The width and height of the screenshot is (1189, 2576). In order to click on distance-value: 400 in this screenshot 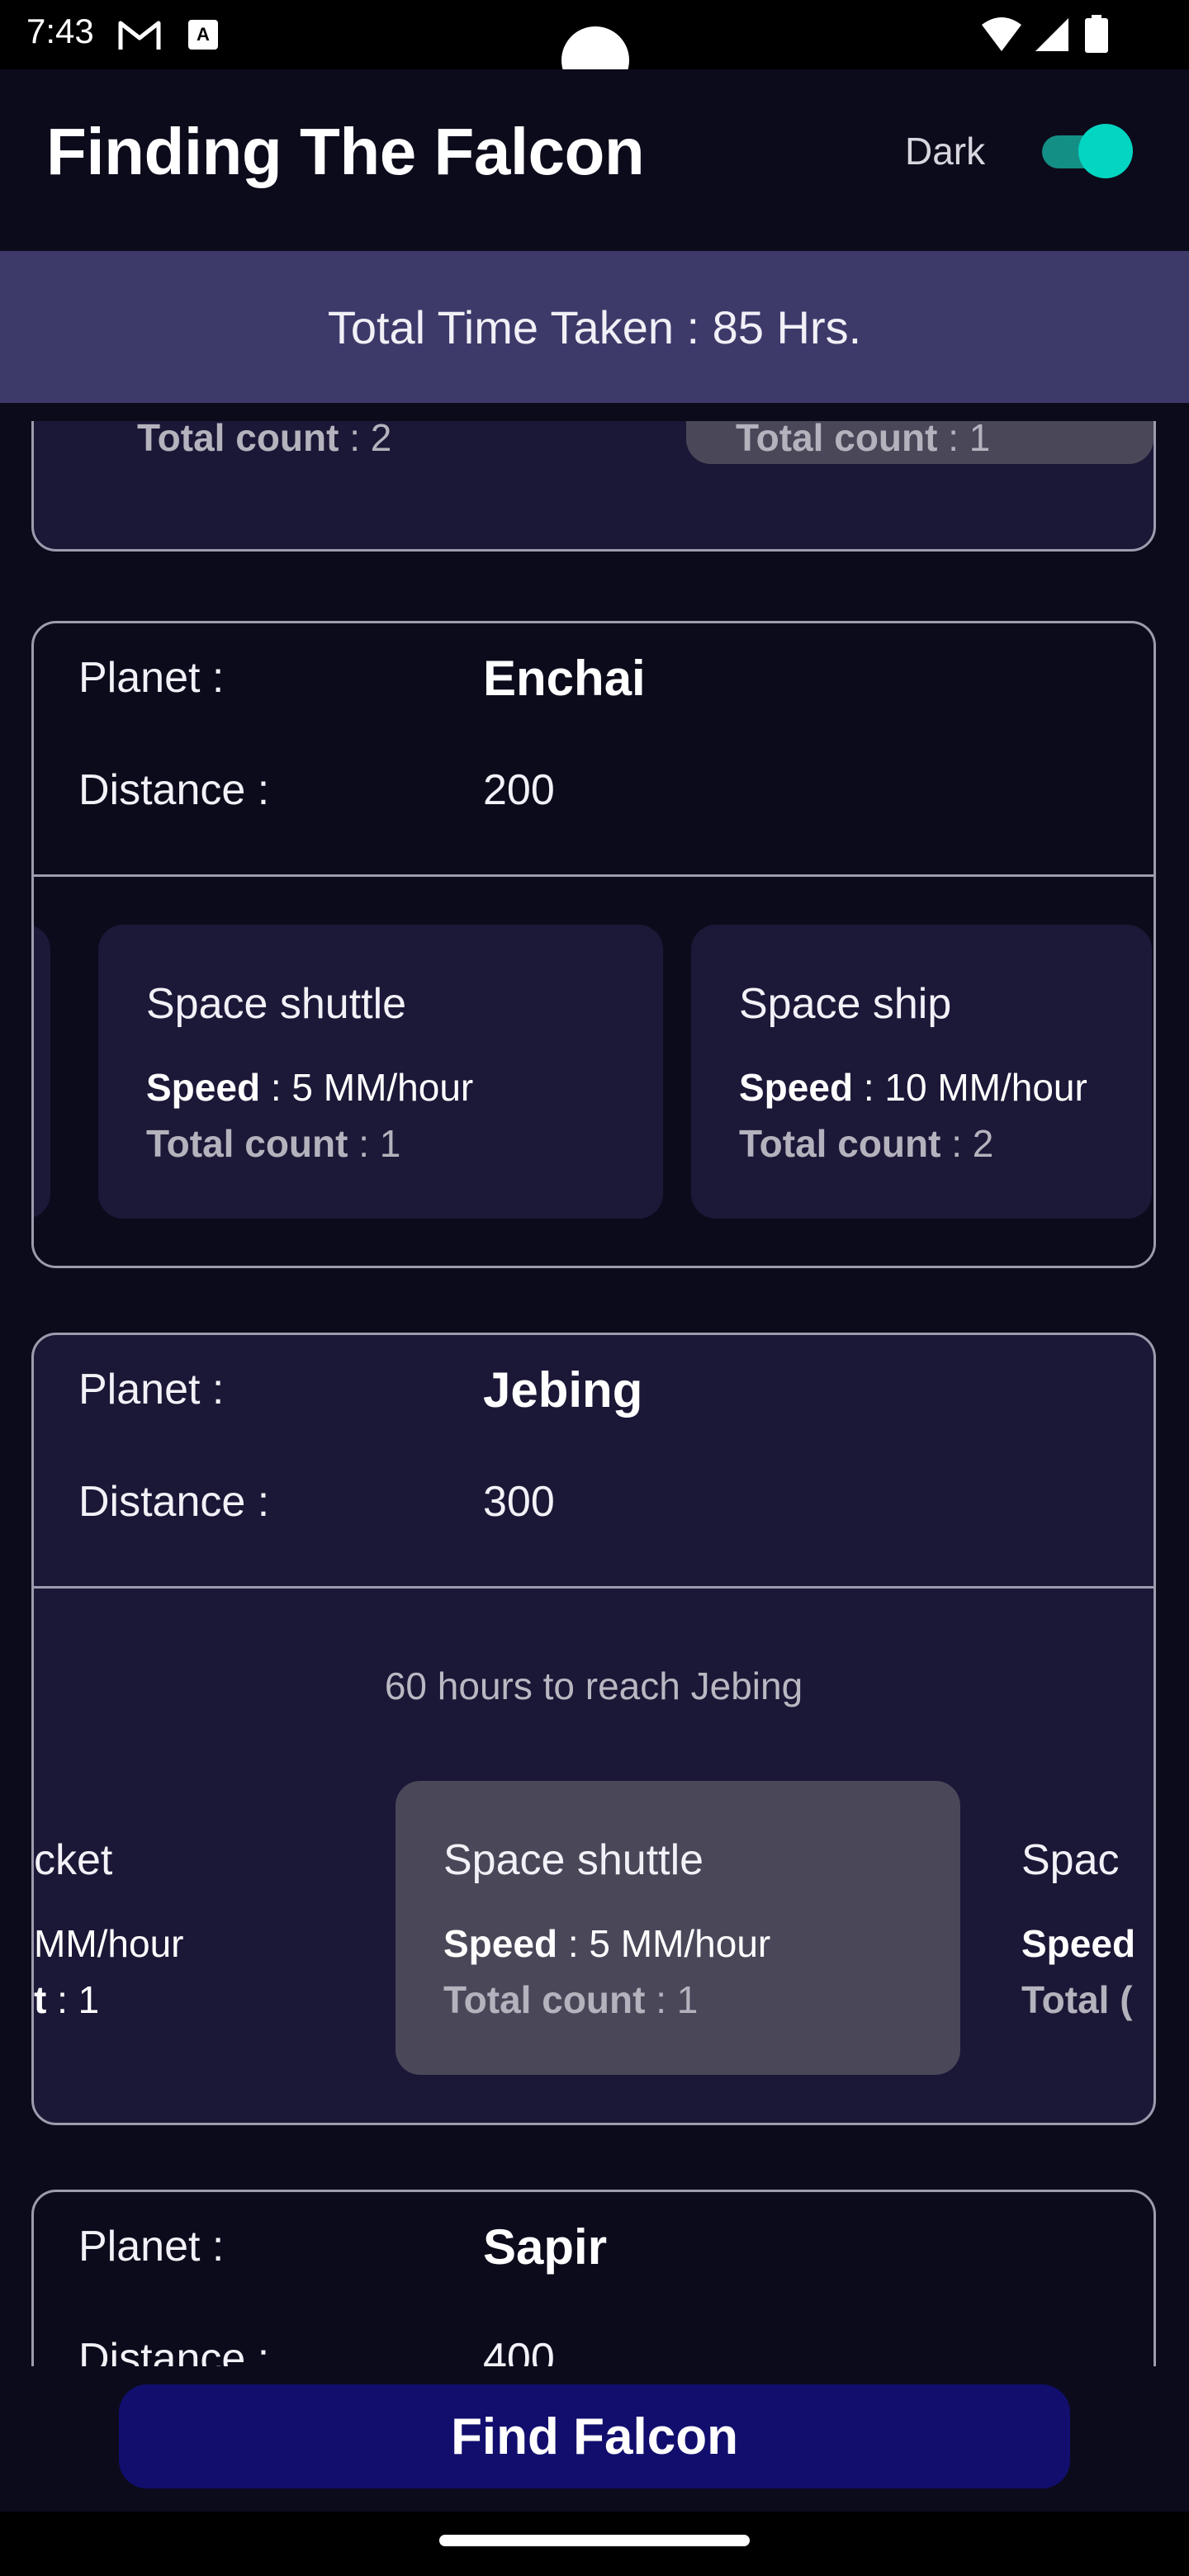, I will do `click(519, 2350)`.